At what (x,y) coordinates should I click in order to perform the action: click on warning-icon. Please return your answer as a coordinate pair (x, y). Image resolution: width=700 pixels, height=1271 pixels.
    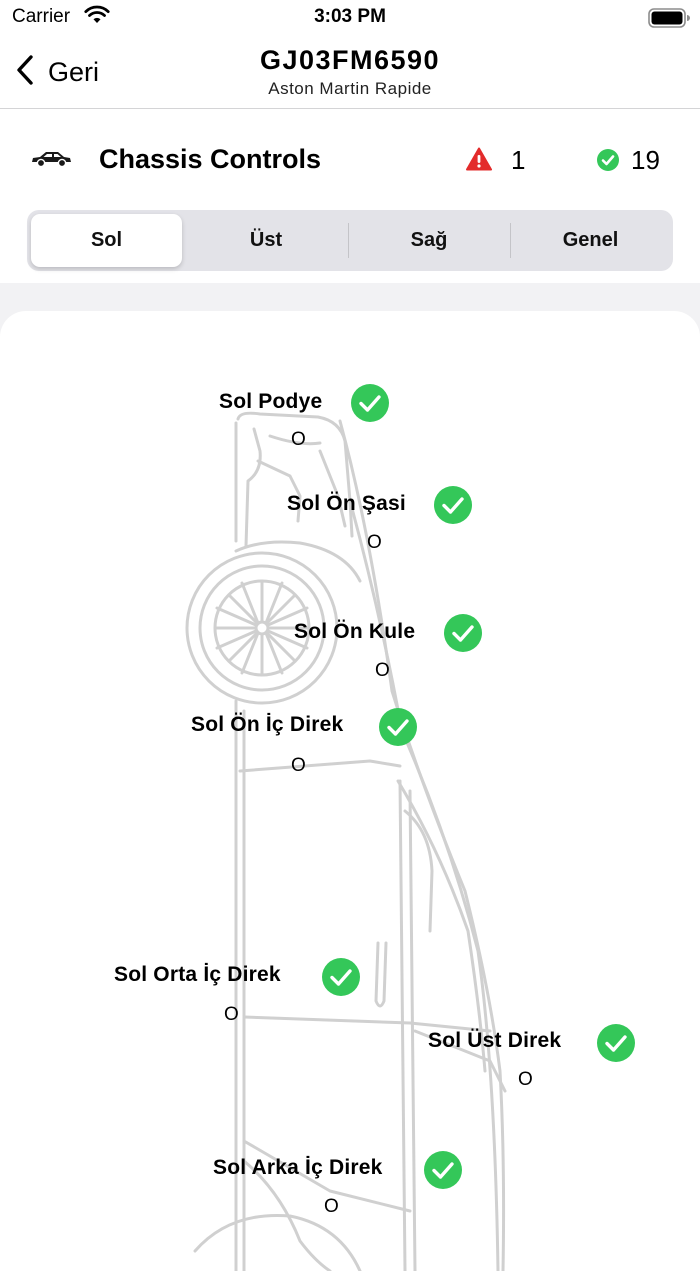
    Looking at the image, I should click on (479, 161).